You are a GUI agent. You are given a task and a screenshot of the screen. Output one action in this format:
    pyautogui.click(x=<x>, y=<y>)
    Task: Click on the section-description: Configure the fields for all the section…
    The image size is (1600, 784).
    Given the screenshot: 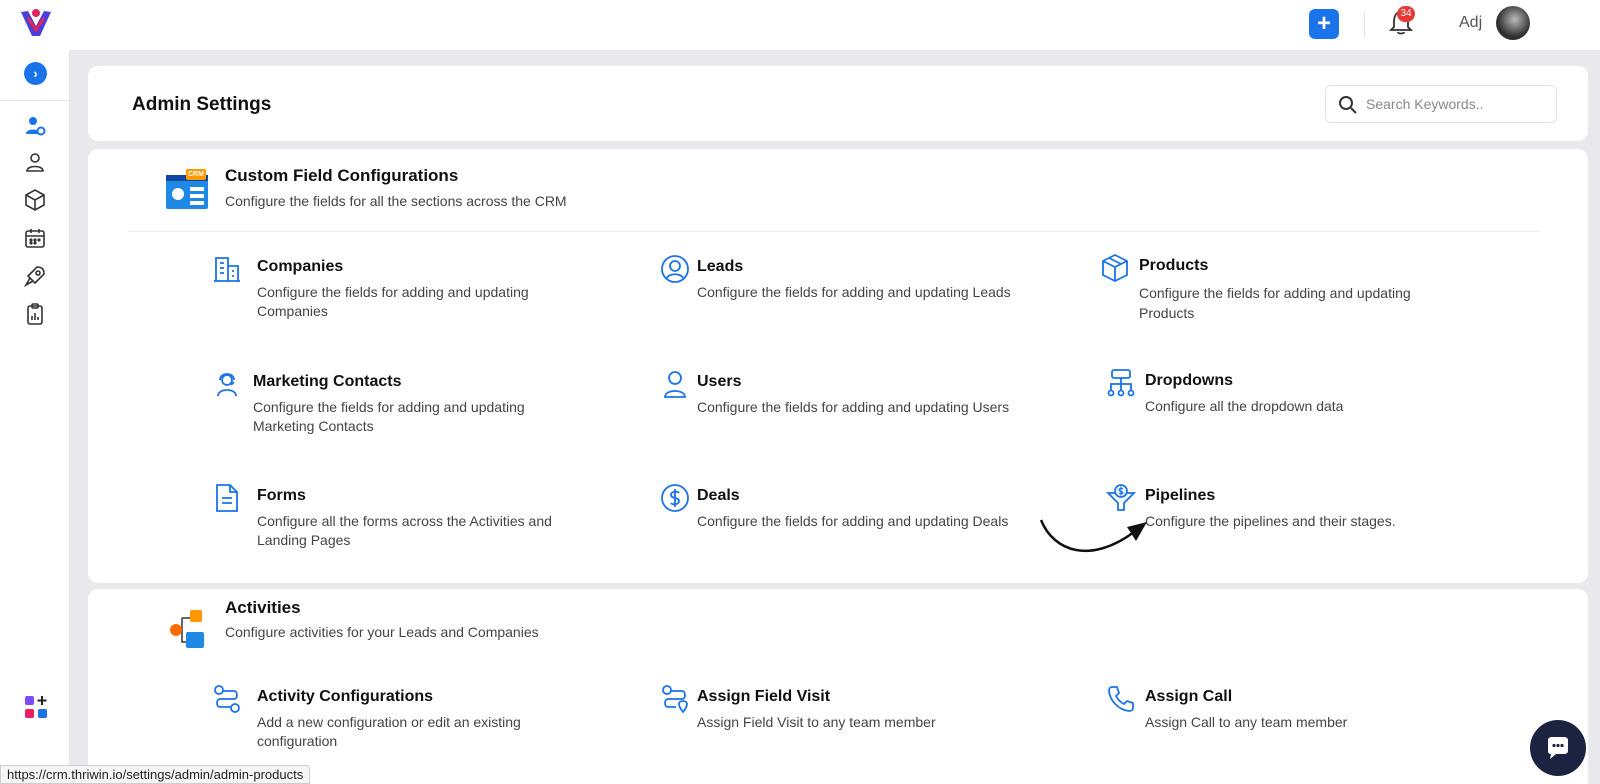 What is the action you would take?
    pyautogui.click(x=396, y=201)
    